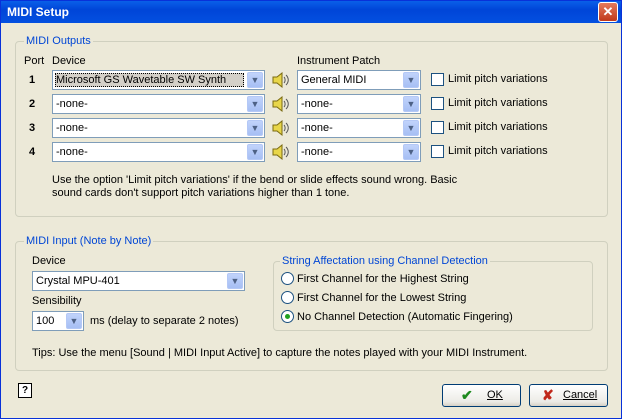 Image resolution: width=622 pixels, height=419 pixels. Describe the element at coordinates (287, 278) in the screenshot. I see `radio-highest-string` at that location.